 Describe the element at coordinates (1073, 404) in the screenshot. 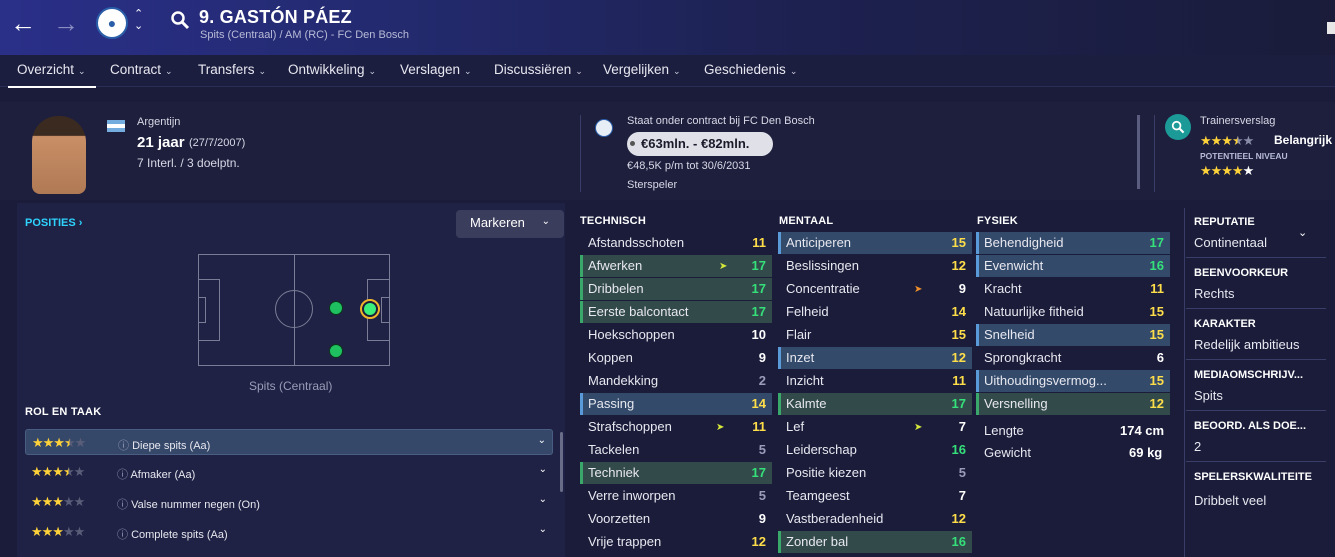

I see `attr-row: Versnelling 12` at that location.